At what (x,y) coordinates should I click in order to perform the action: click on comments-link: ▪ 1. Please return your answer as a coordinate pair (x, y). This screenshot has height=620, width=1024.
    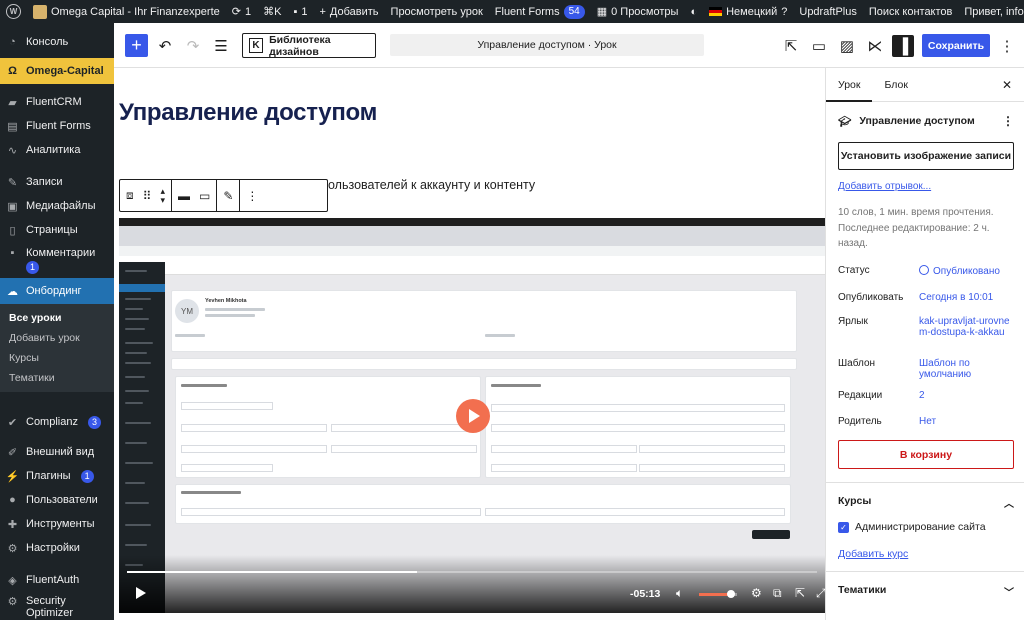
    Looking at the image, I should click on (300, 11).